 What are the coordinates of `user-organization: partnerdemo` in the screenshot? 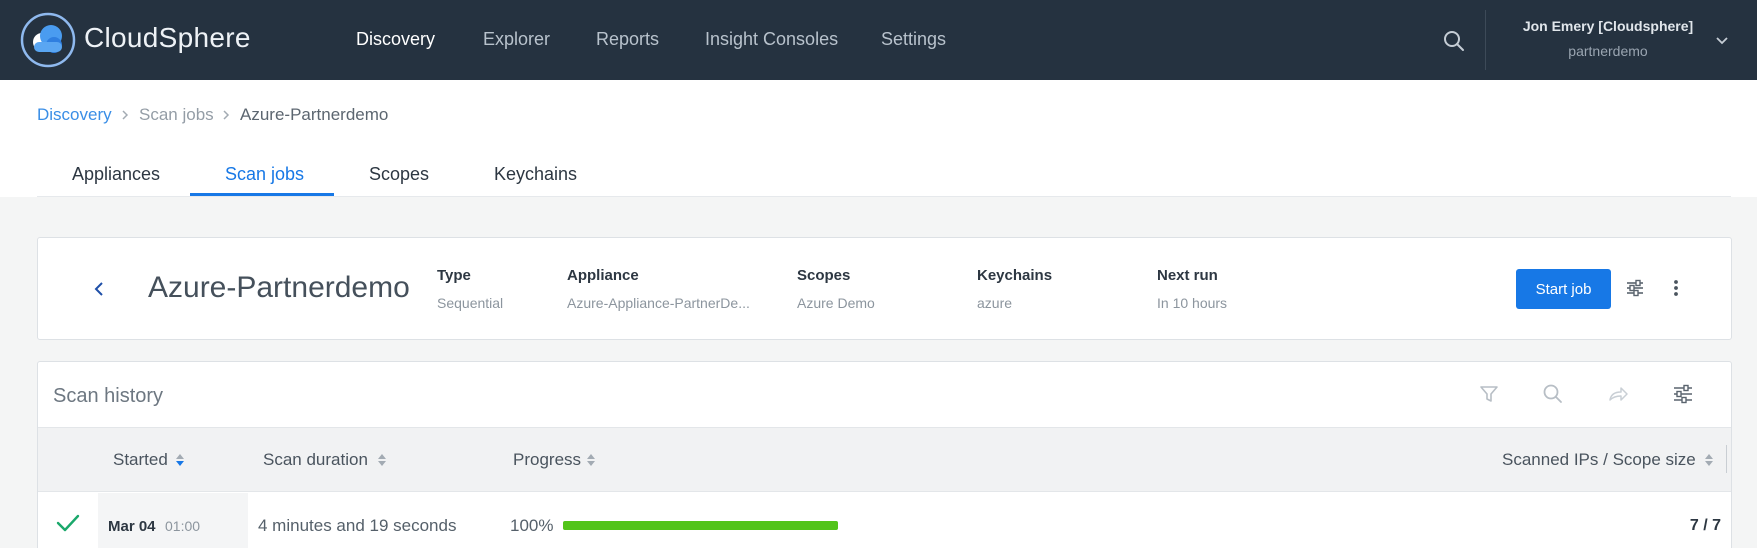 It's located at (1608, 51).